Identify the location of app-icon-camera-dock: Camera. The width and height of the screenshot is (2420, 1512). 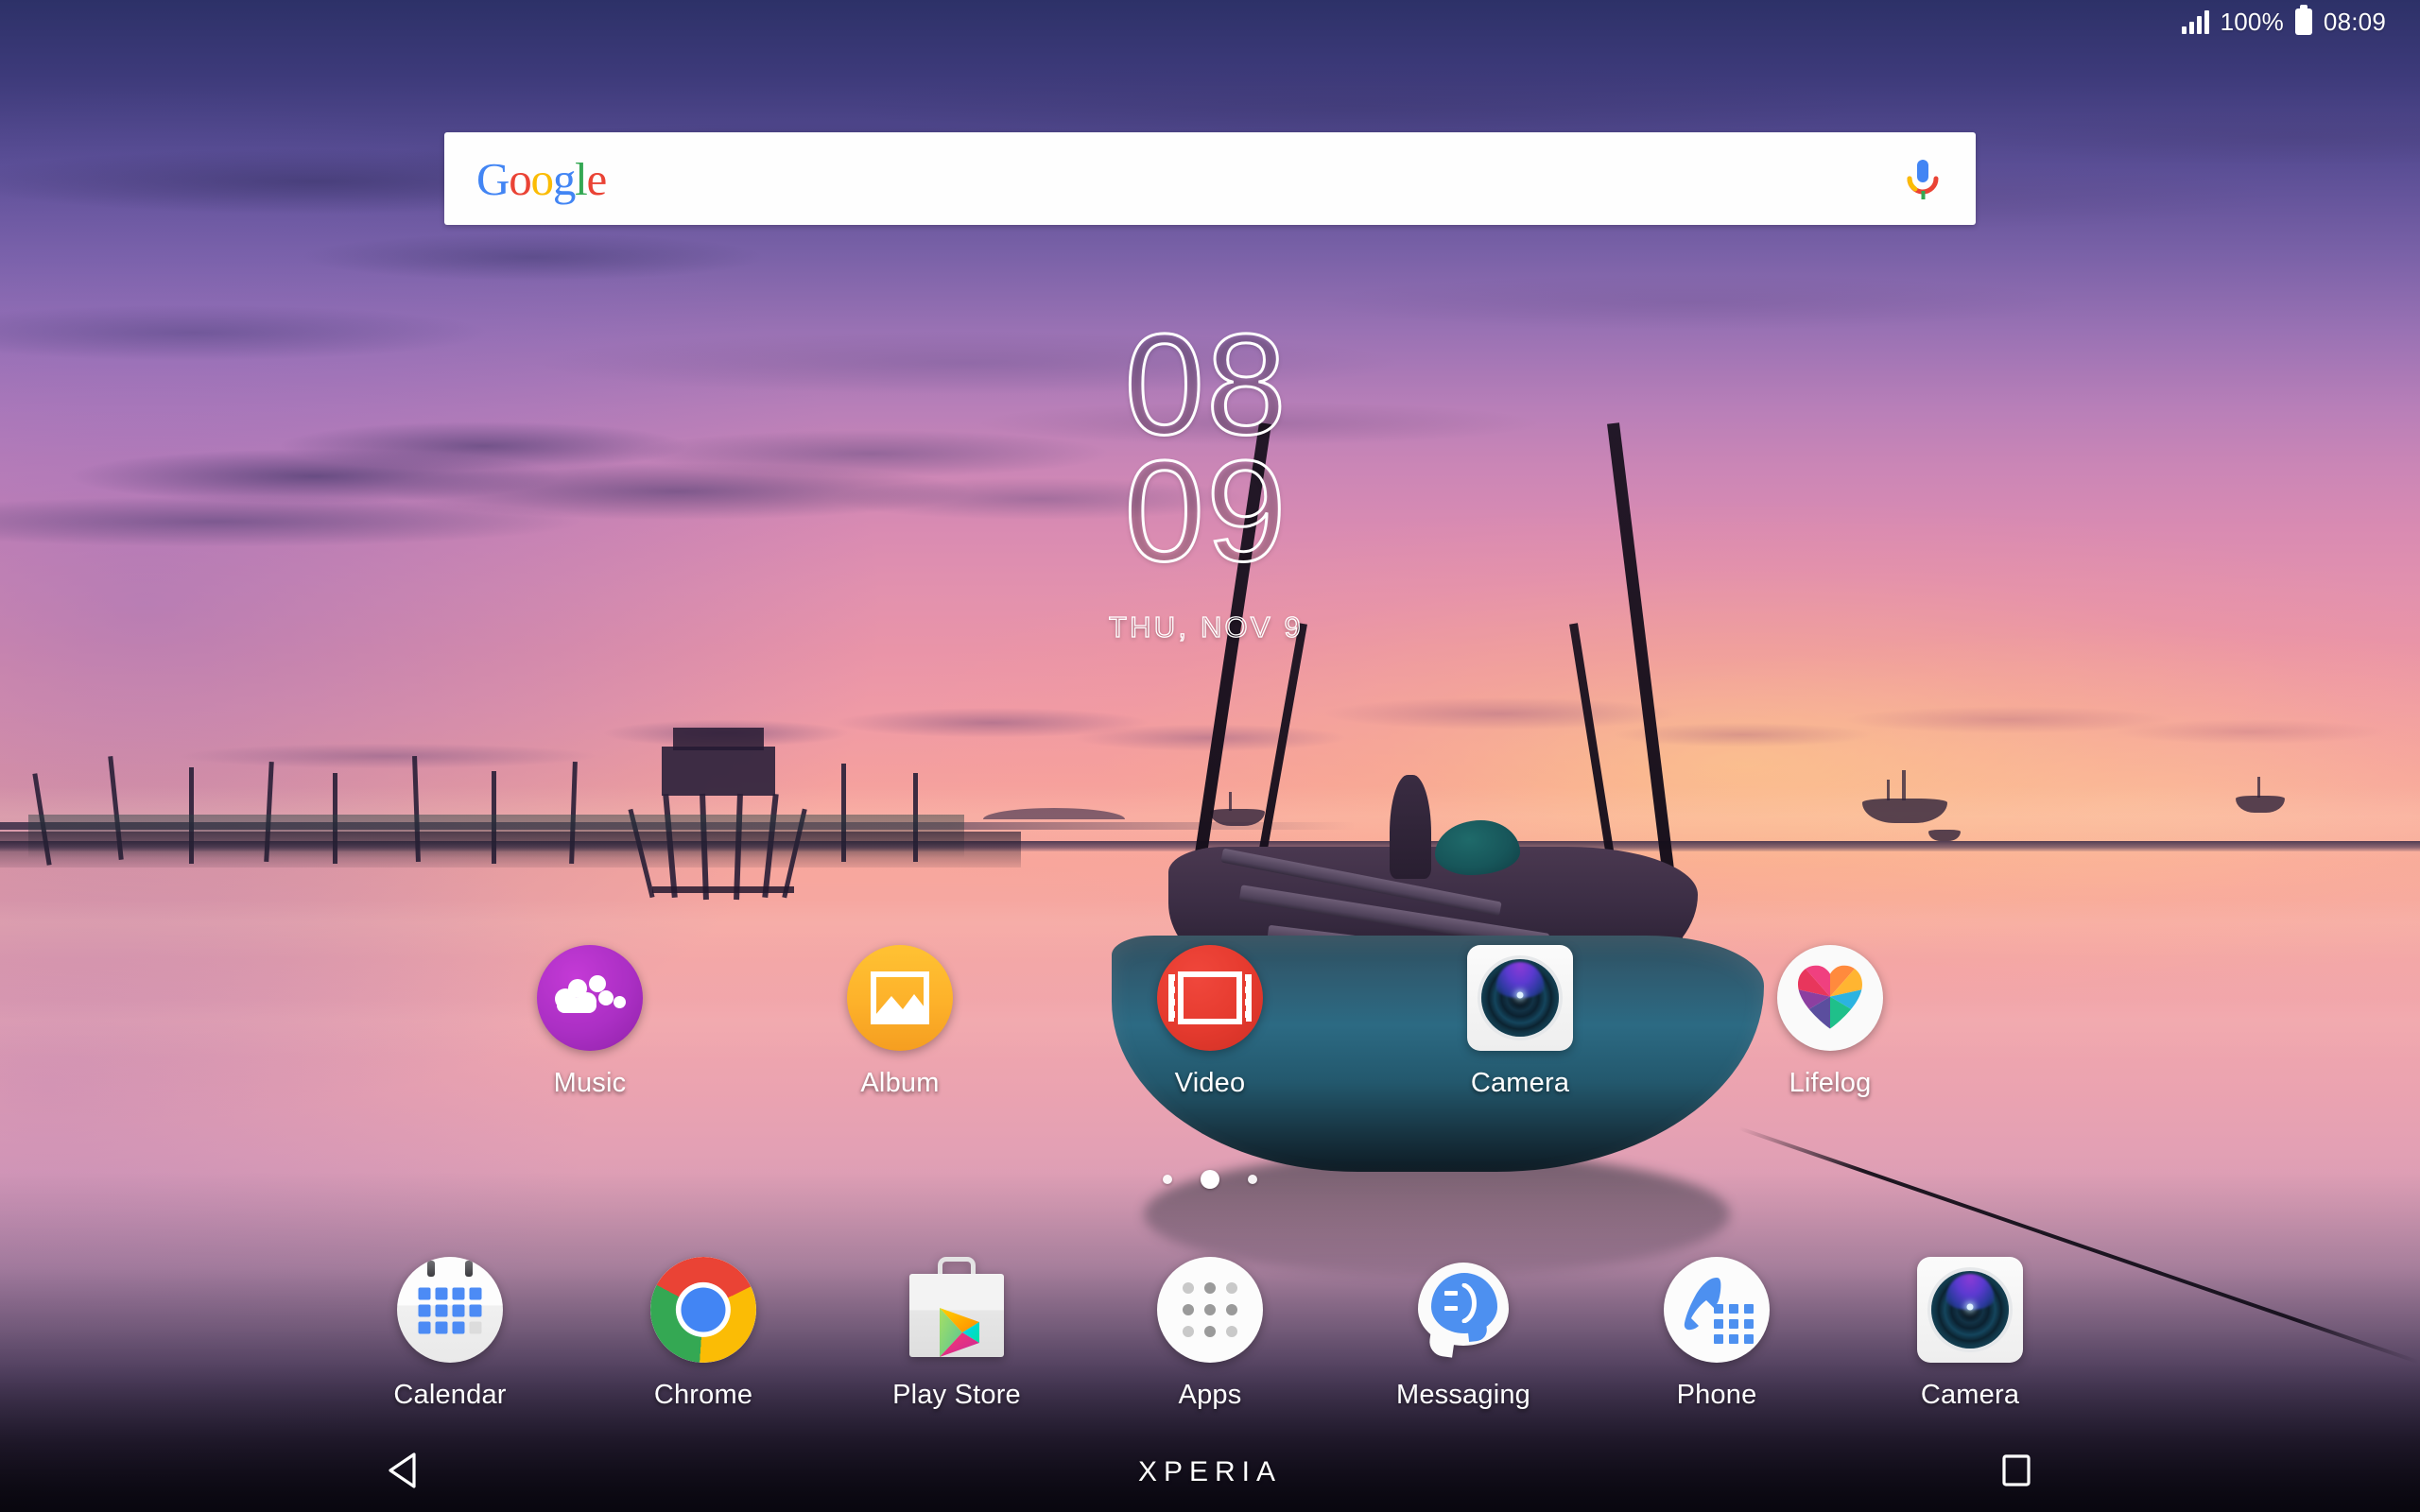
(1970, 1334).